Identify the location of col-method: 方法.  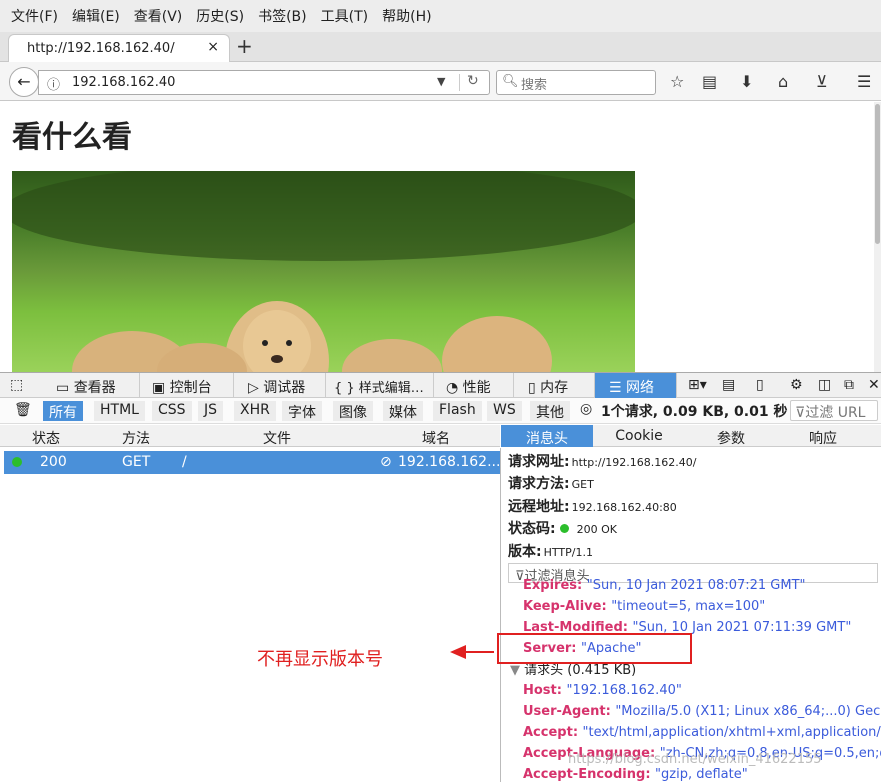
(136, 438).